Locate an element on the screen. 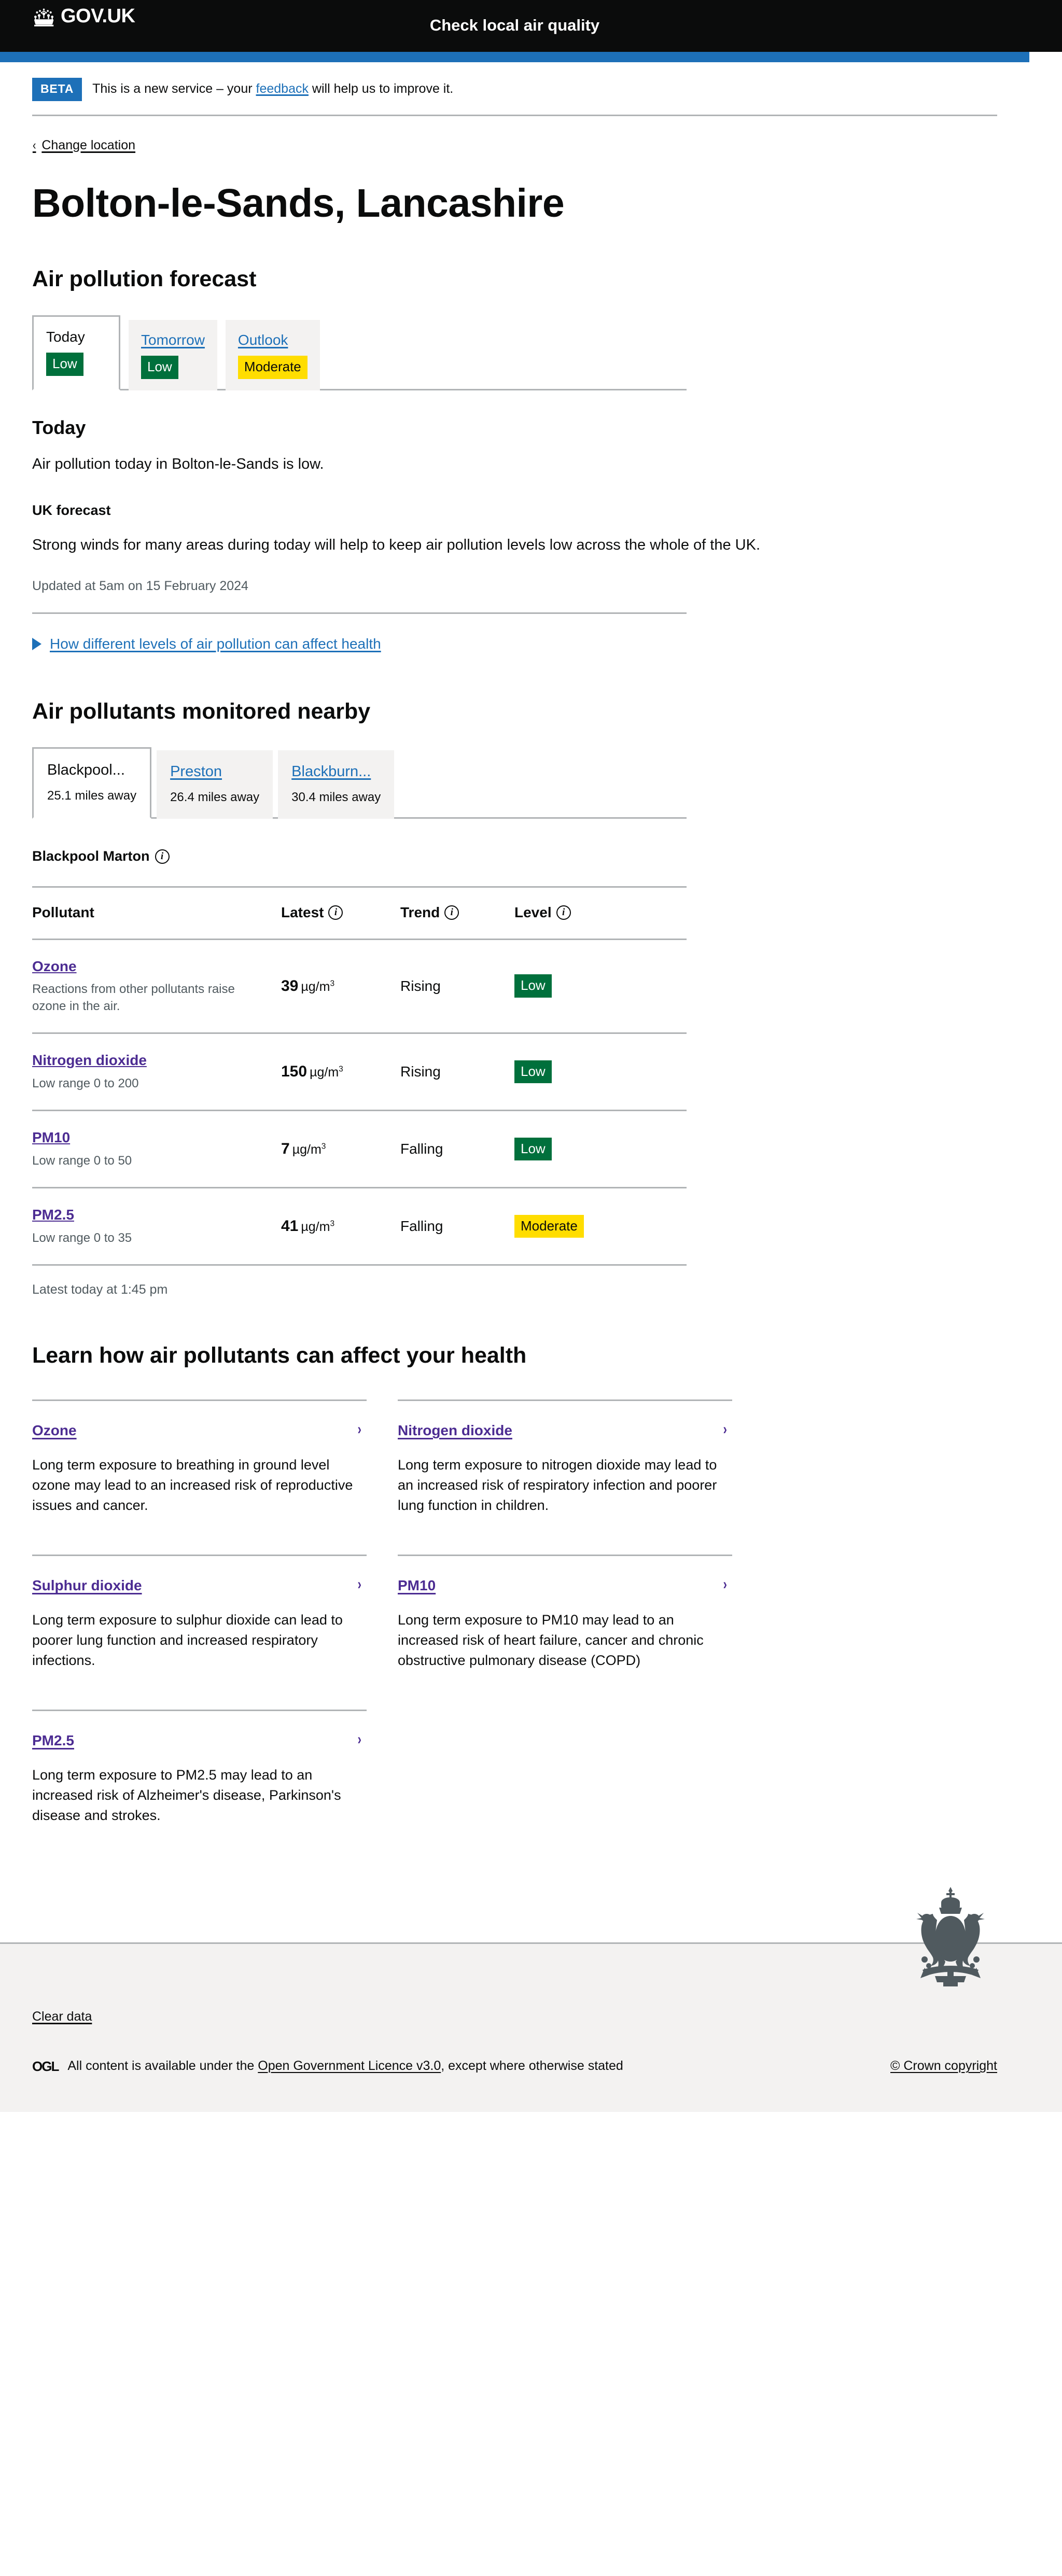 Image resolution: width=1062 pixels, height=2576 pixels. station-tab-blackburn: Blackburn... 30.4 miles away is located at coordinates (336, 784).